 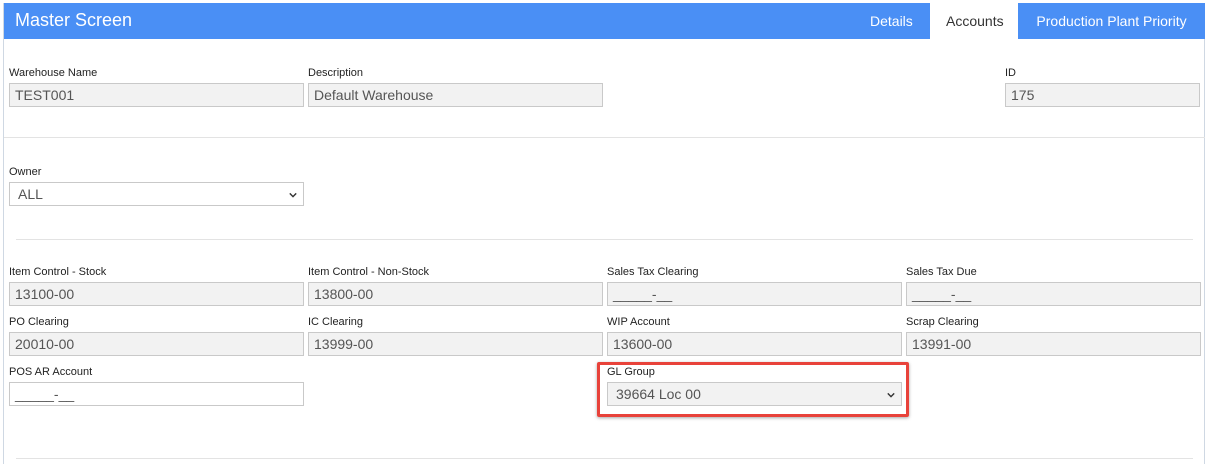 I want to click on item-control-nonstock-input: 13800-00, so click(x=455, y=294).